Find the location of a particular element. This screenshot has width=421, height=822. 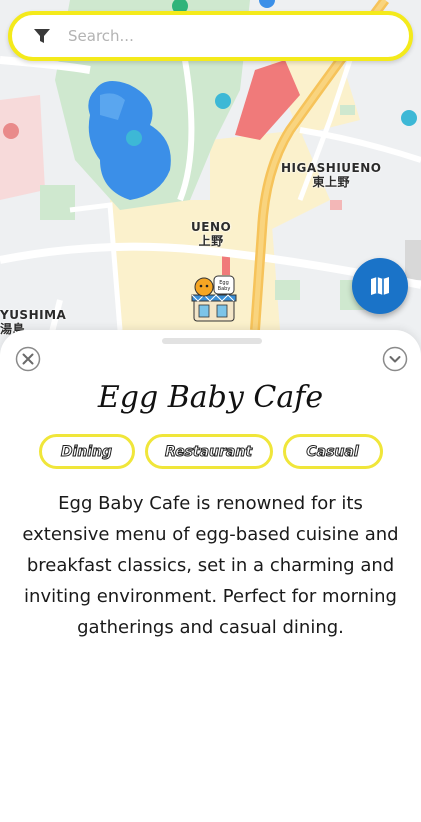

map-label-yushima-en: YUSHIMA is located at coordinates (33, 315).